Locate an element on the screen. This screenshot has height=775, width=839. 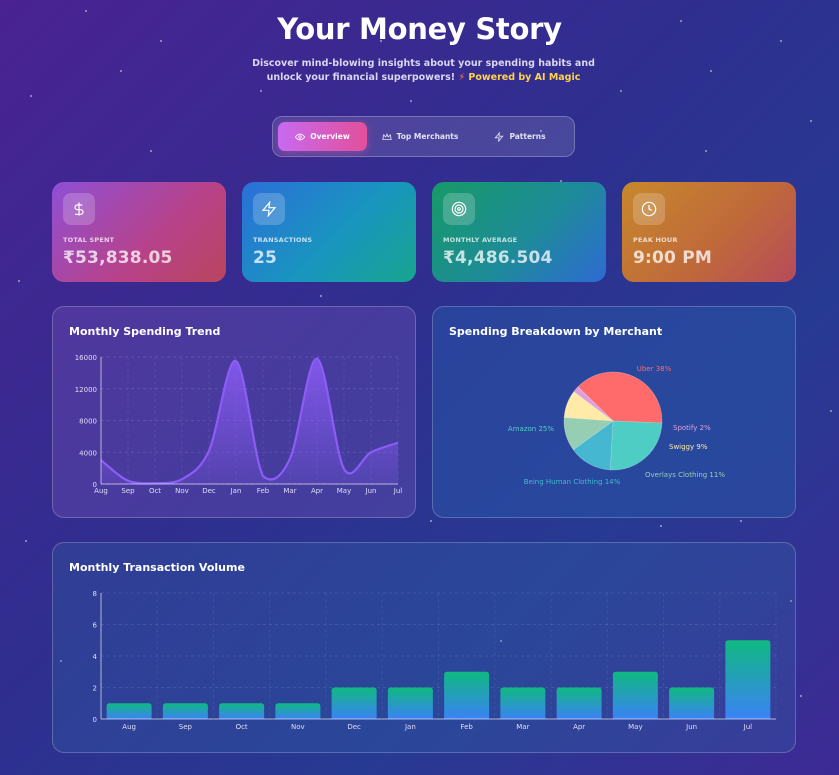
y-tick-label: 4 is located at coordinates (95, 657).